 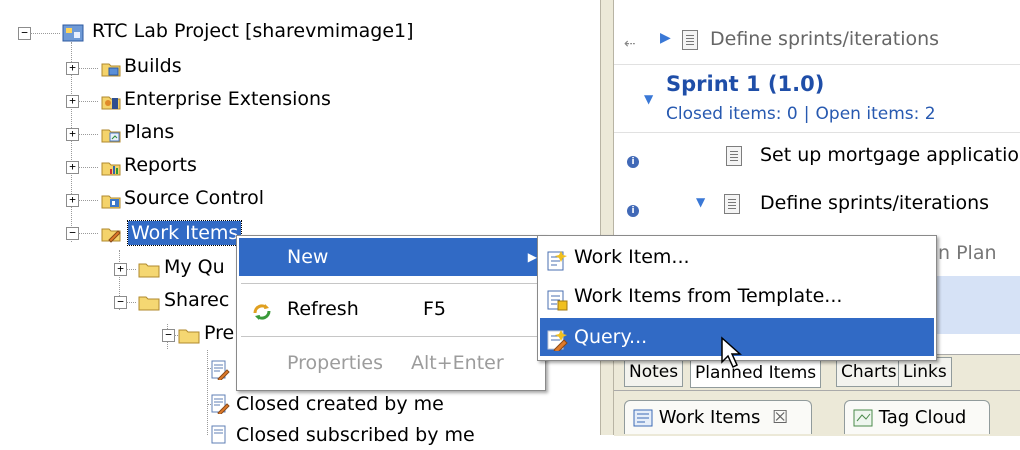 I want to click on menu-item-refresh-shortcut: F5, so click(x=435, y=309).